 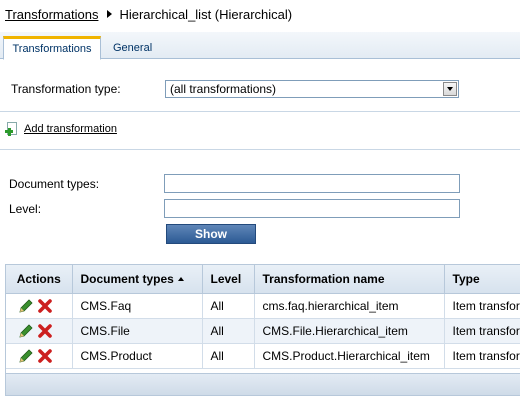 What do you see at coordinates (312, 89) in the screenshot?
I see `transformation-type-select: (all transformations)` at bounding box center [312, 89].